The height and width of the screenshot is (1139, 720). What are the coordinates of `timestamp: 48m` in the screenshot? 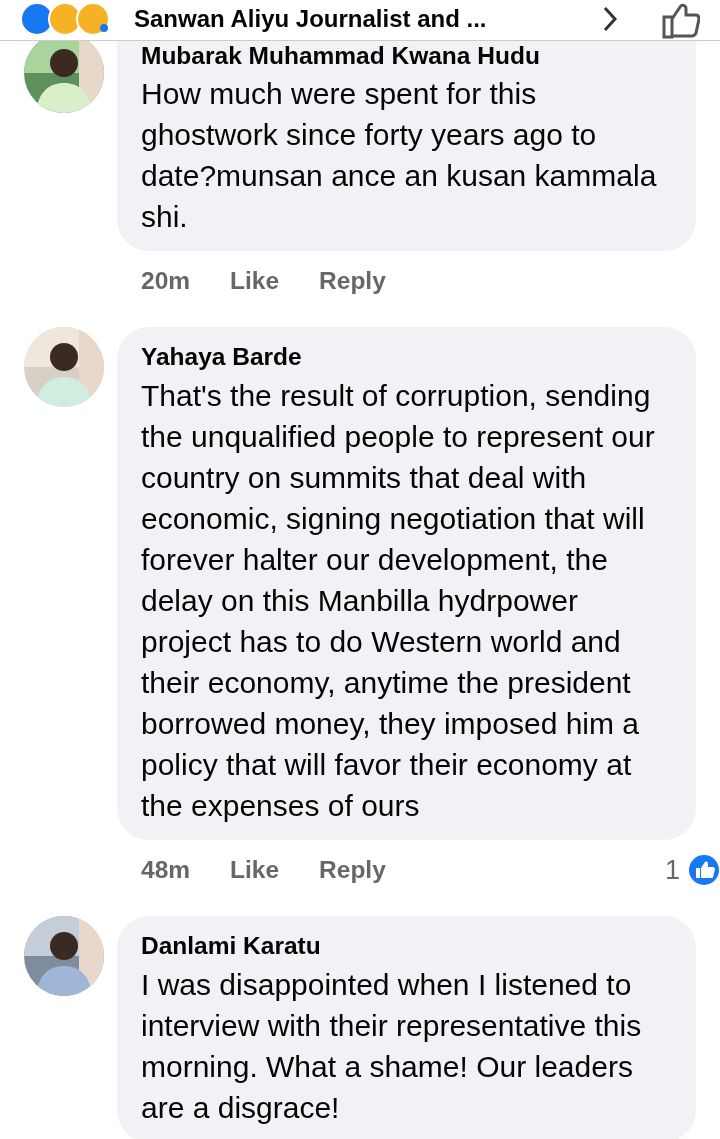 It's located at (166, 870).